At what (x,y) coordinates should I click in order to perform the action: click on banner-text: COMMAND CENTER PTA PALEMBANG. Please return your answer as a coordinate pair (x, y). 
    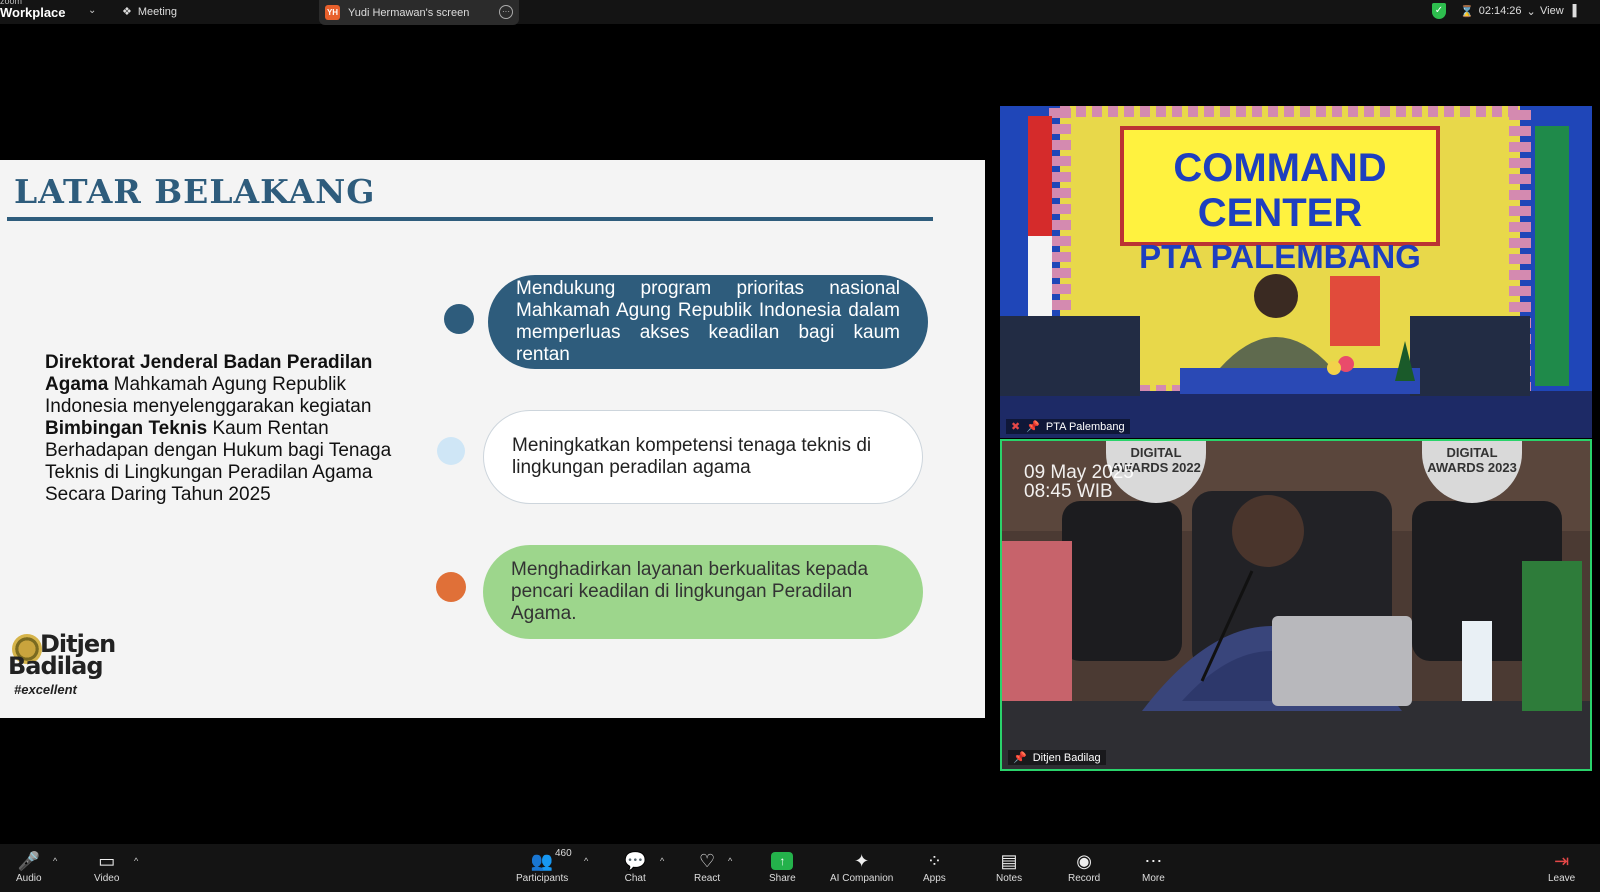
    Looking at the image, I should click on (1280, 211).